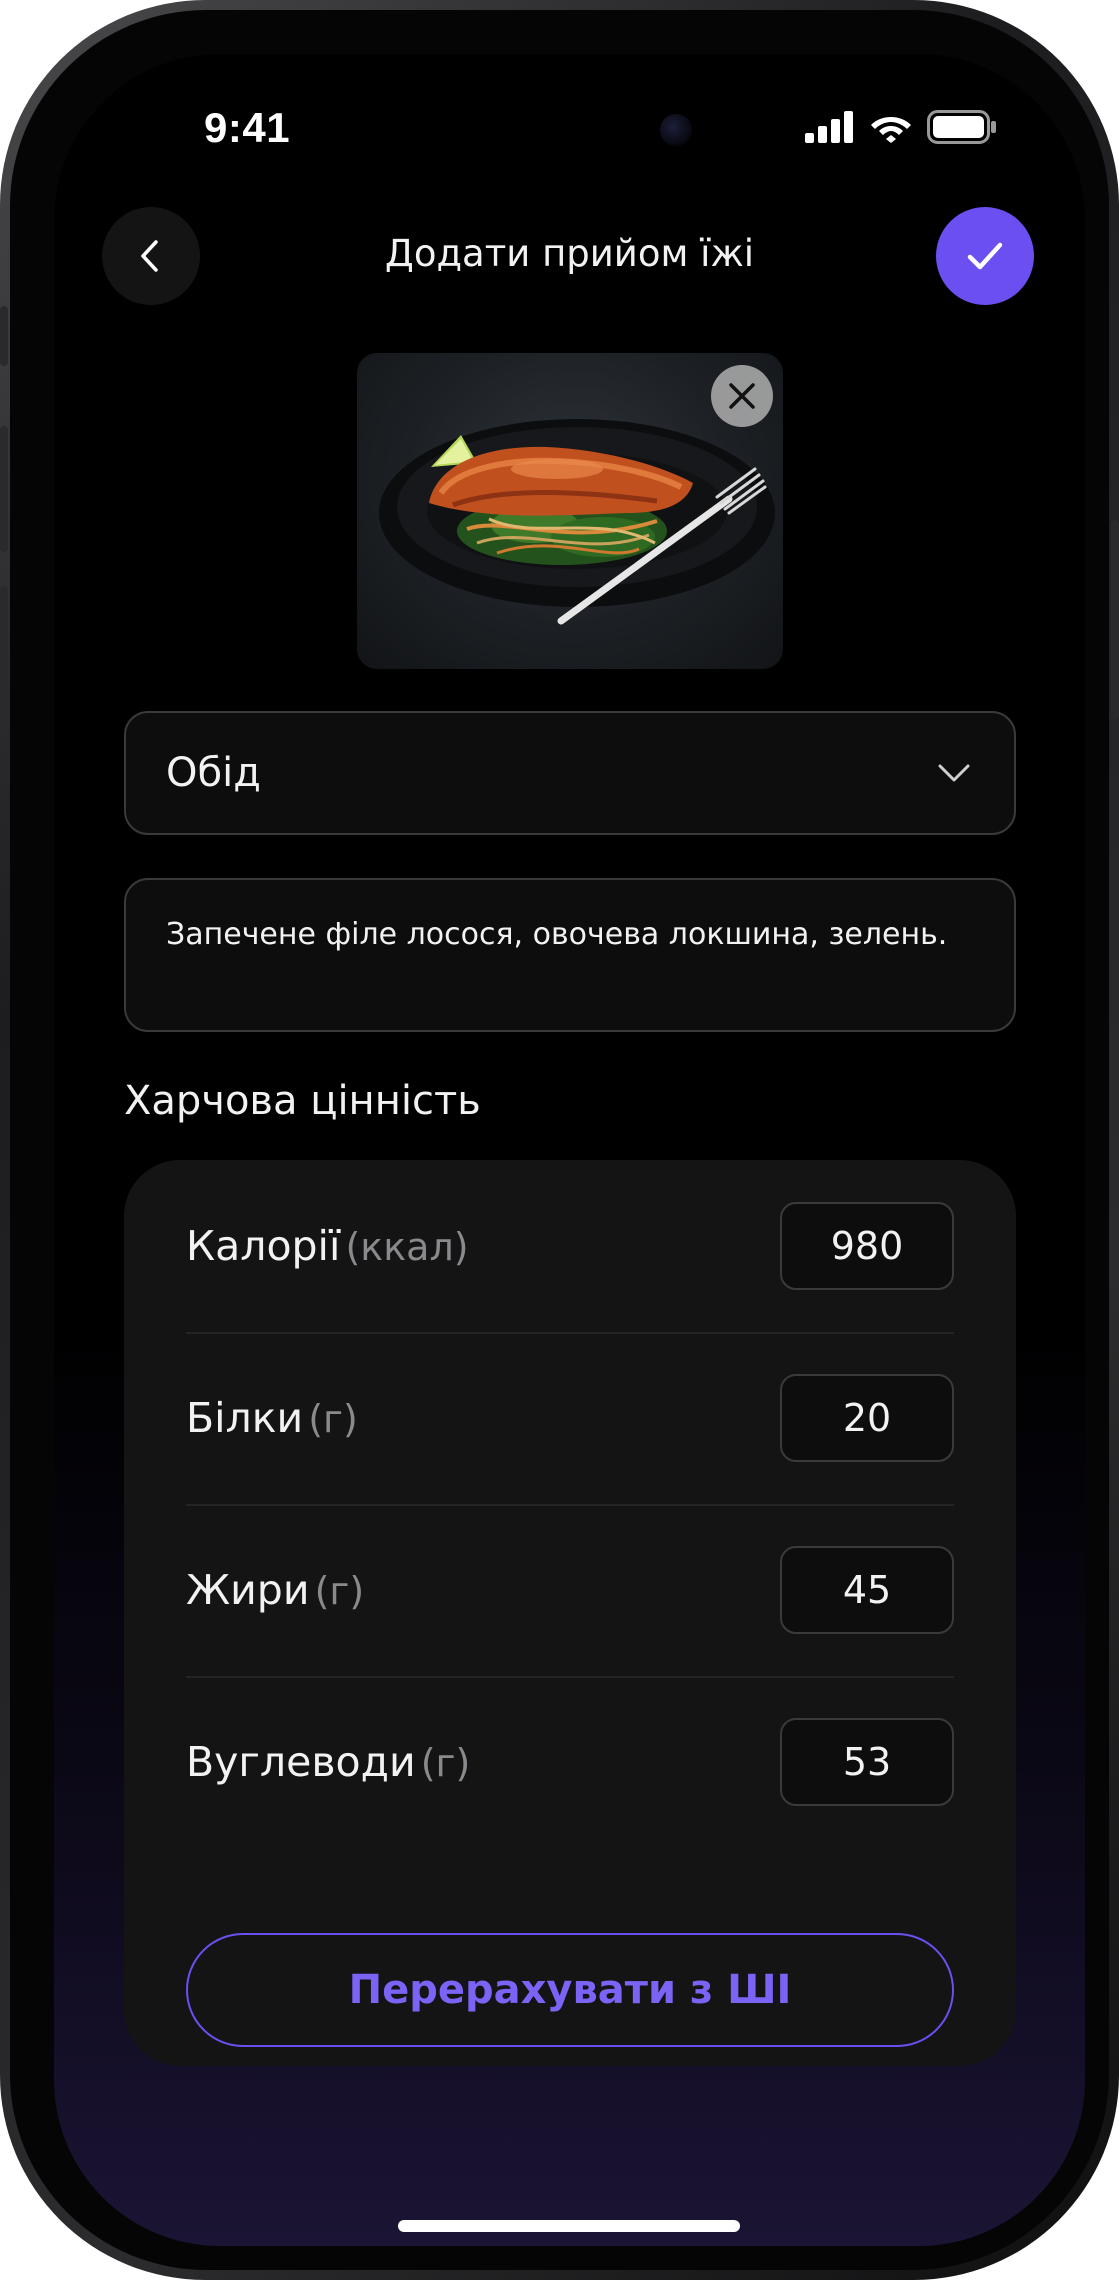 The height and width of the screenshot is (2280, 1119). What do you see at coordinates (263, 1246) in the screenshot?
I see `calories-label: Калорії` at bounding box center [263, 1246].